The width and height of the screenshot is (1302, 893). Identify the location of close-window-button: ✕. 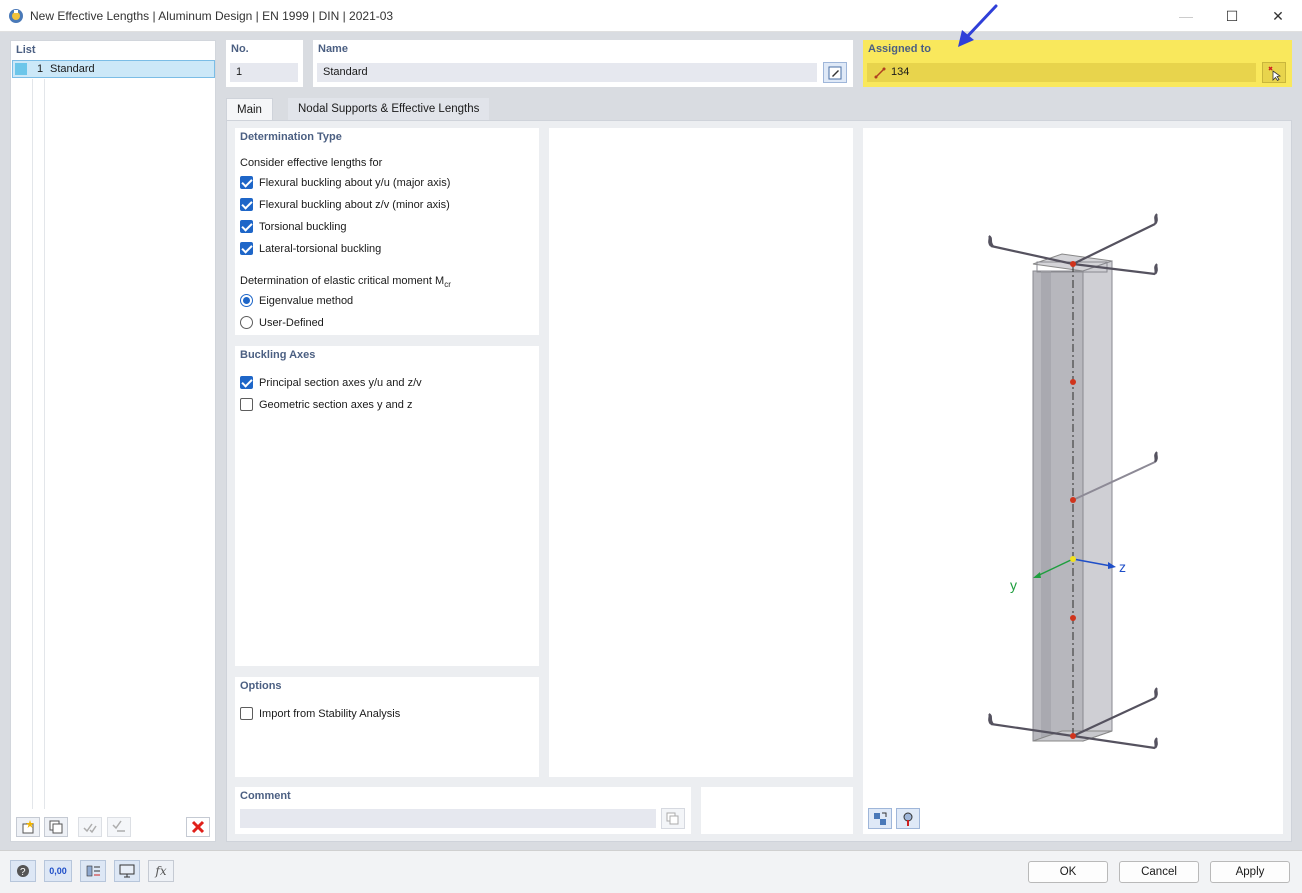
(1278, 16).